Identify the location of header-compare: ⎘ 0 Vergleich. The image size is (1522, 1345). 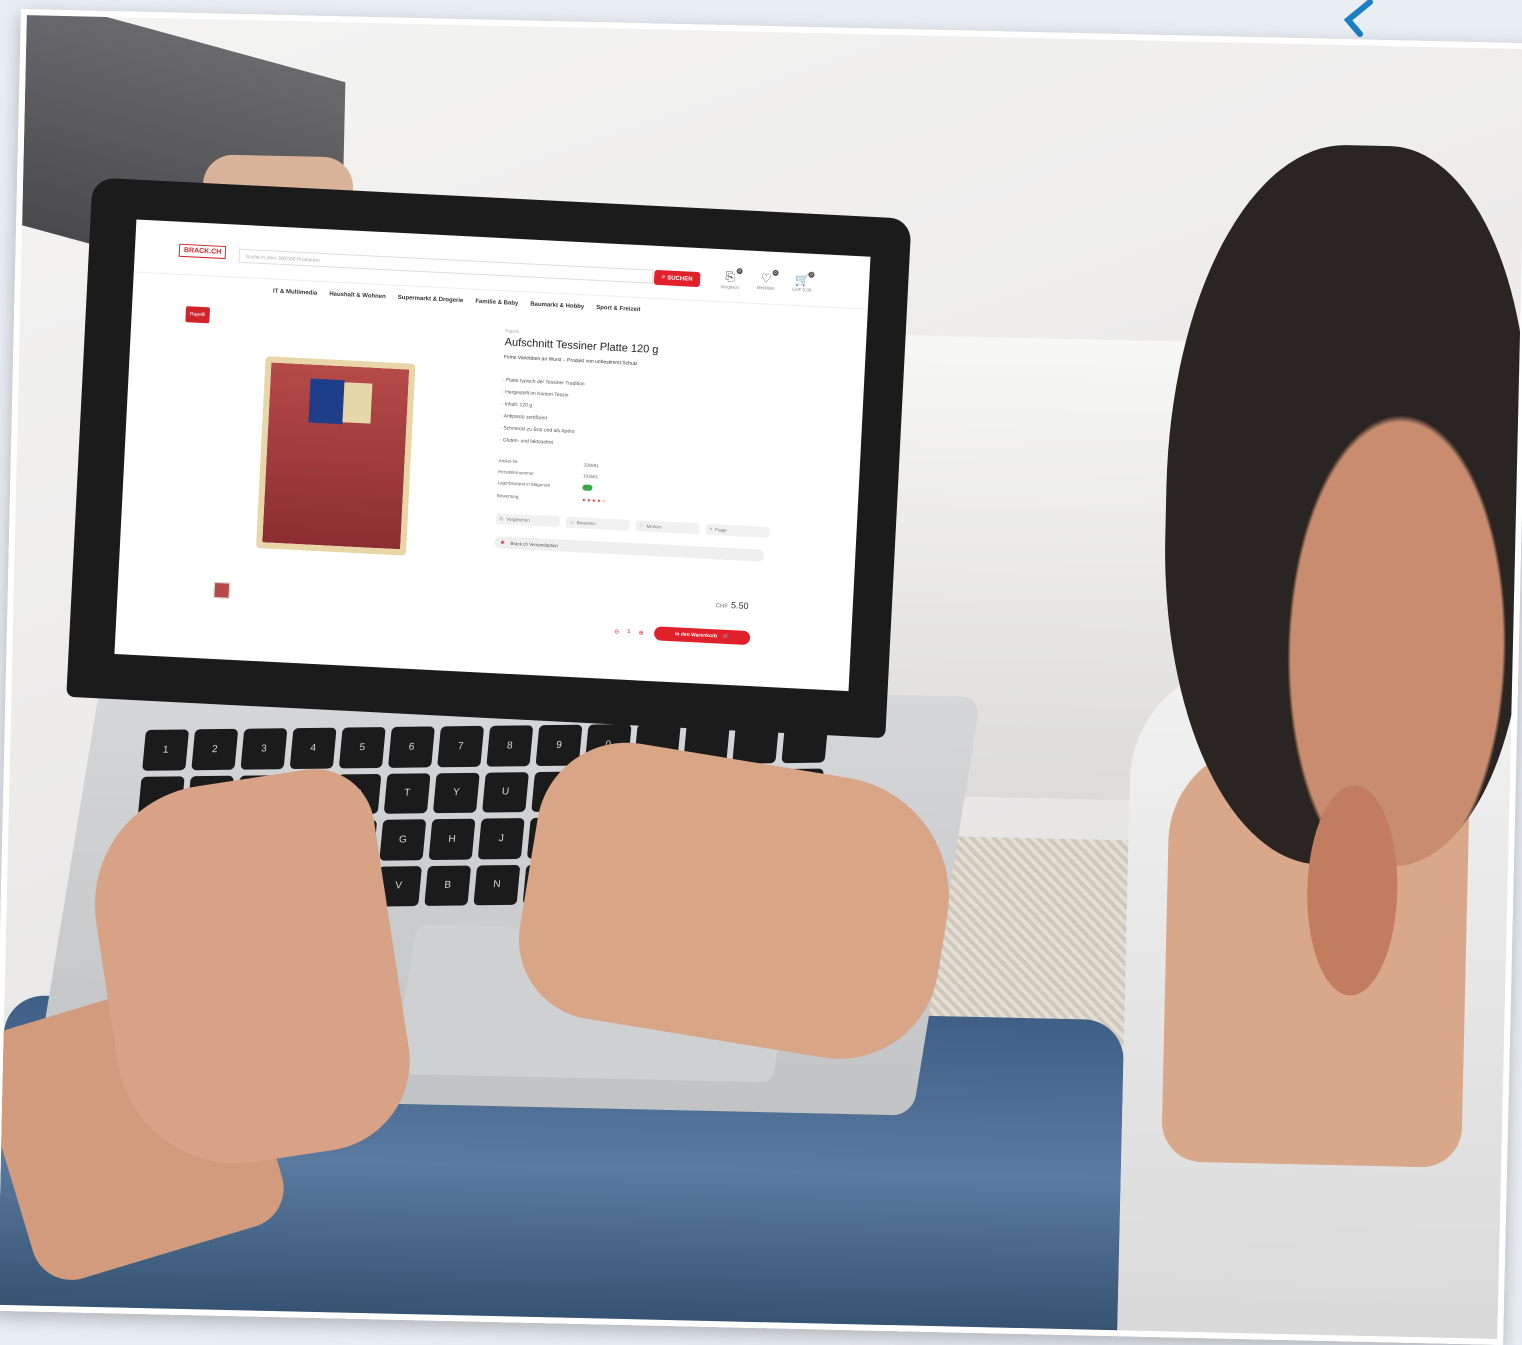
(730, 279).